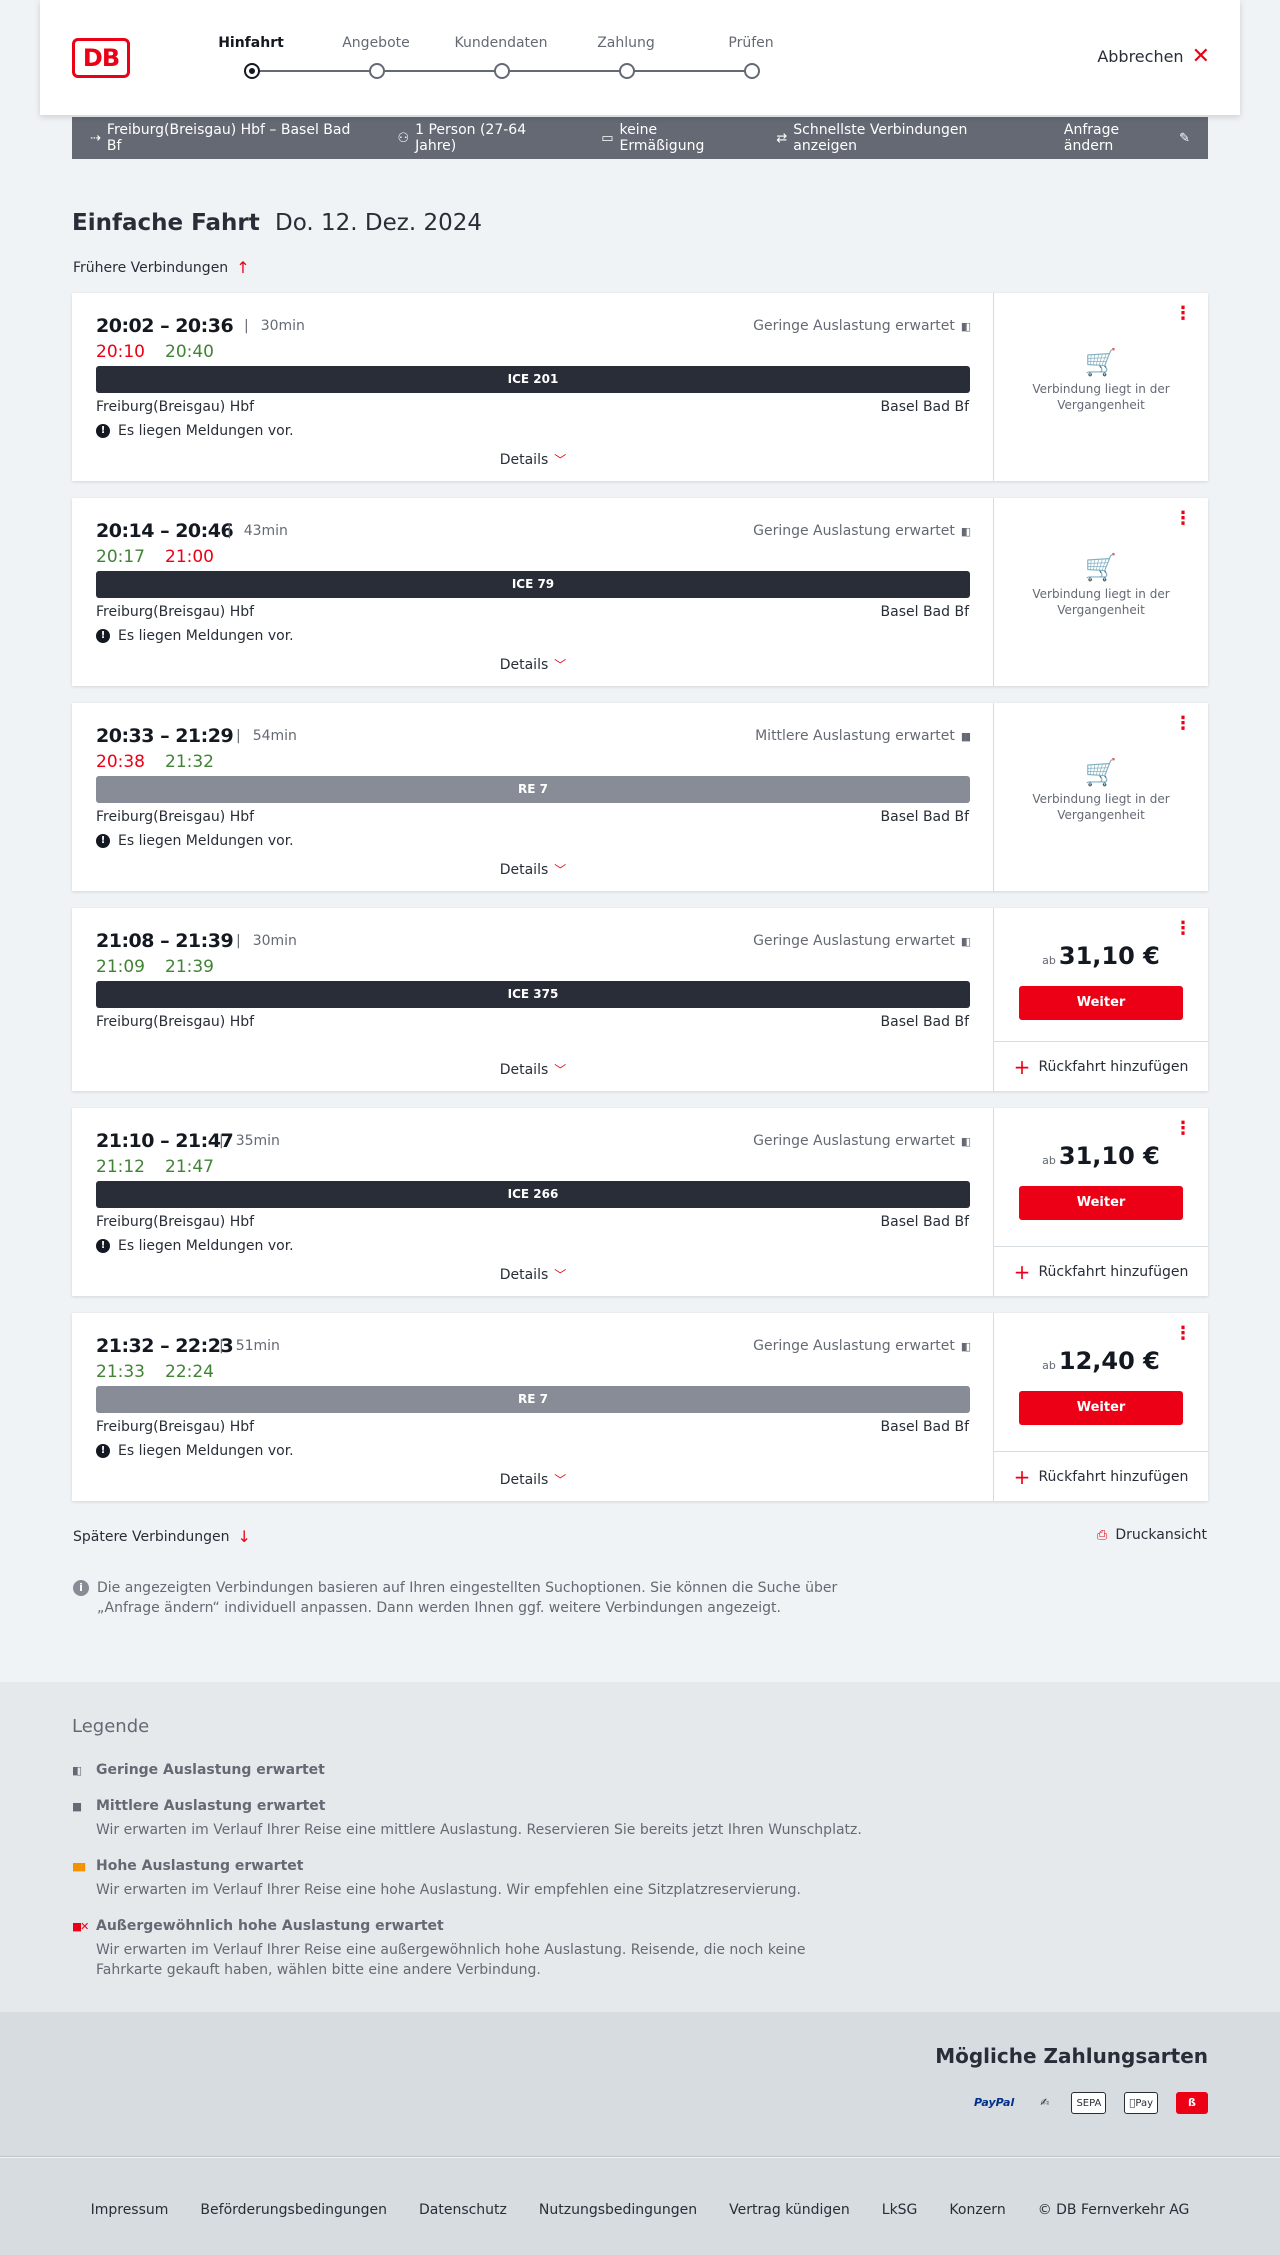  Describe the element at coordinates (175, 1427) in the screenshot. I see `origin-station: Freiburg(Breisgau) Hbf` at that location.